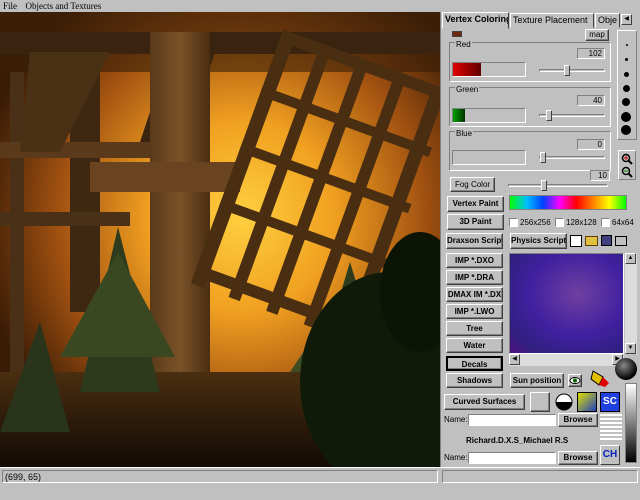 This screenshot has height=500, width=640. I want to click on zoom-out-icon, so click(627, 172).